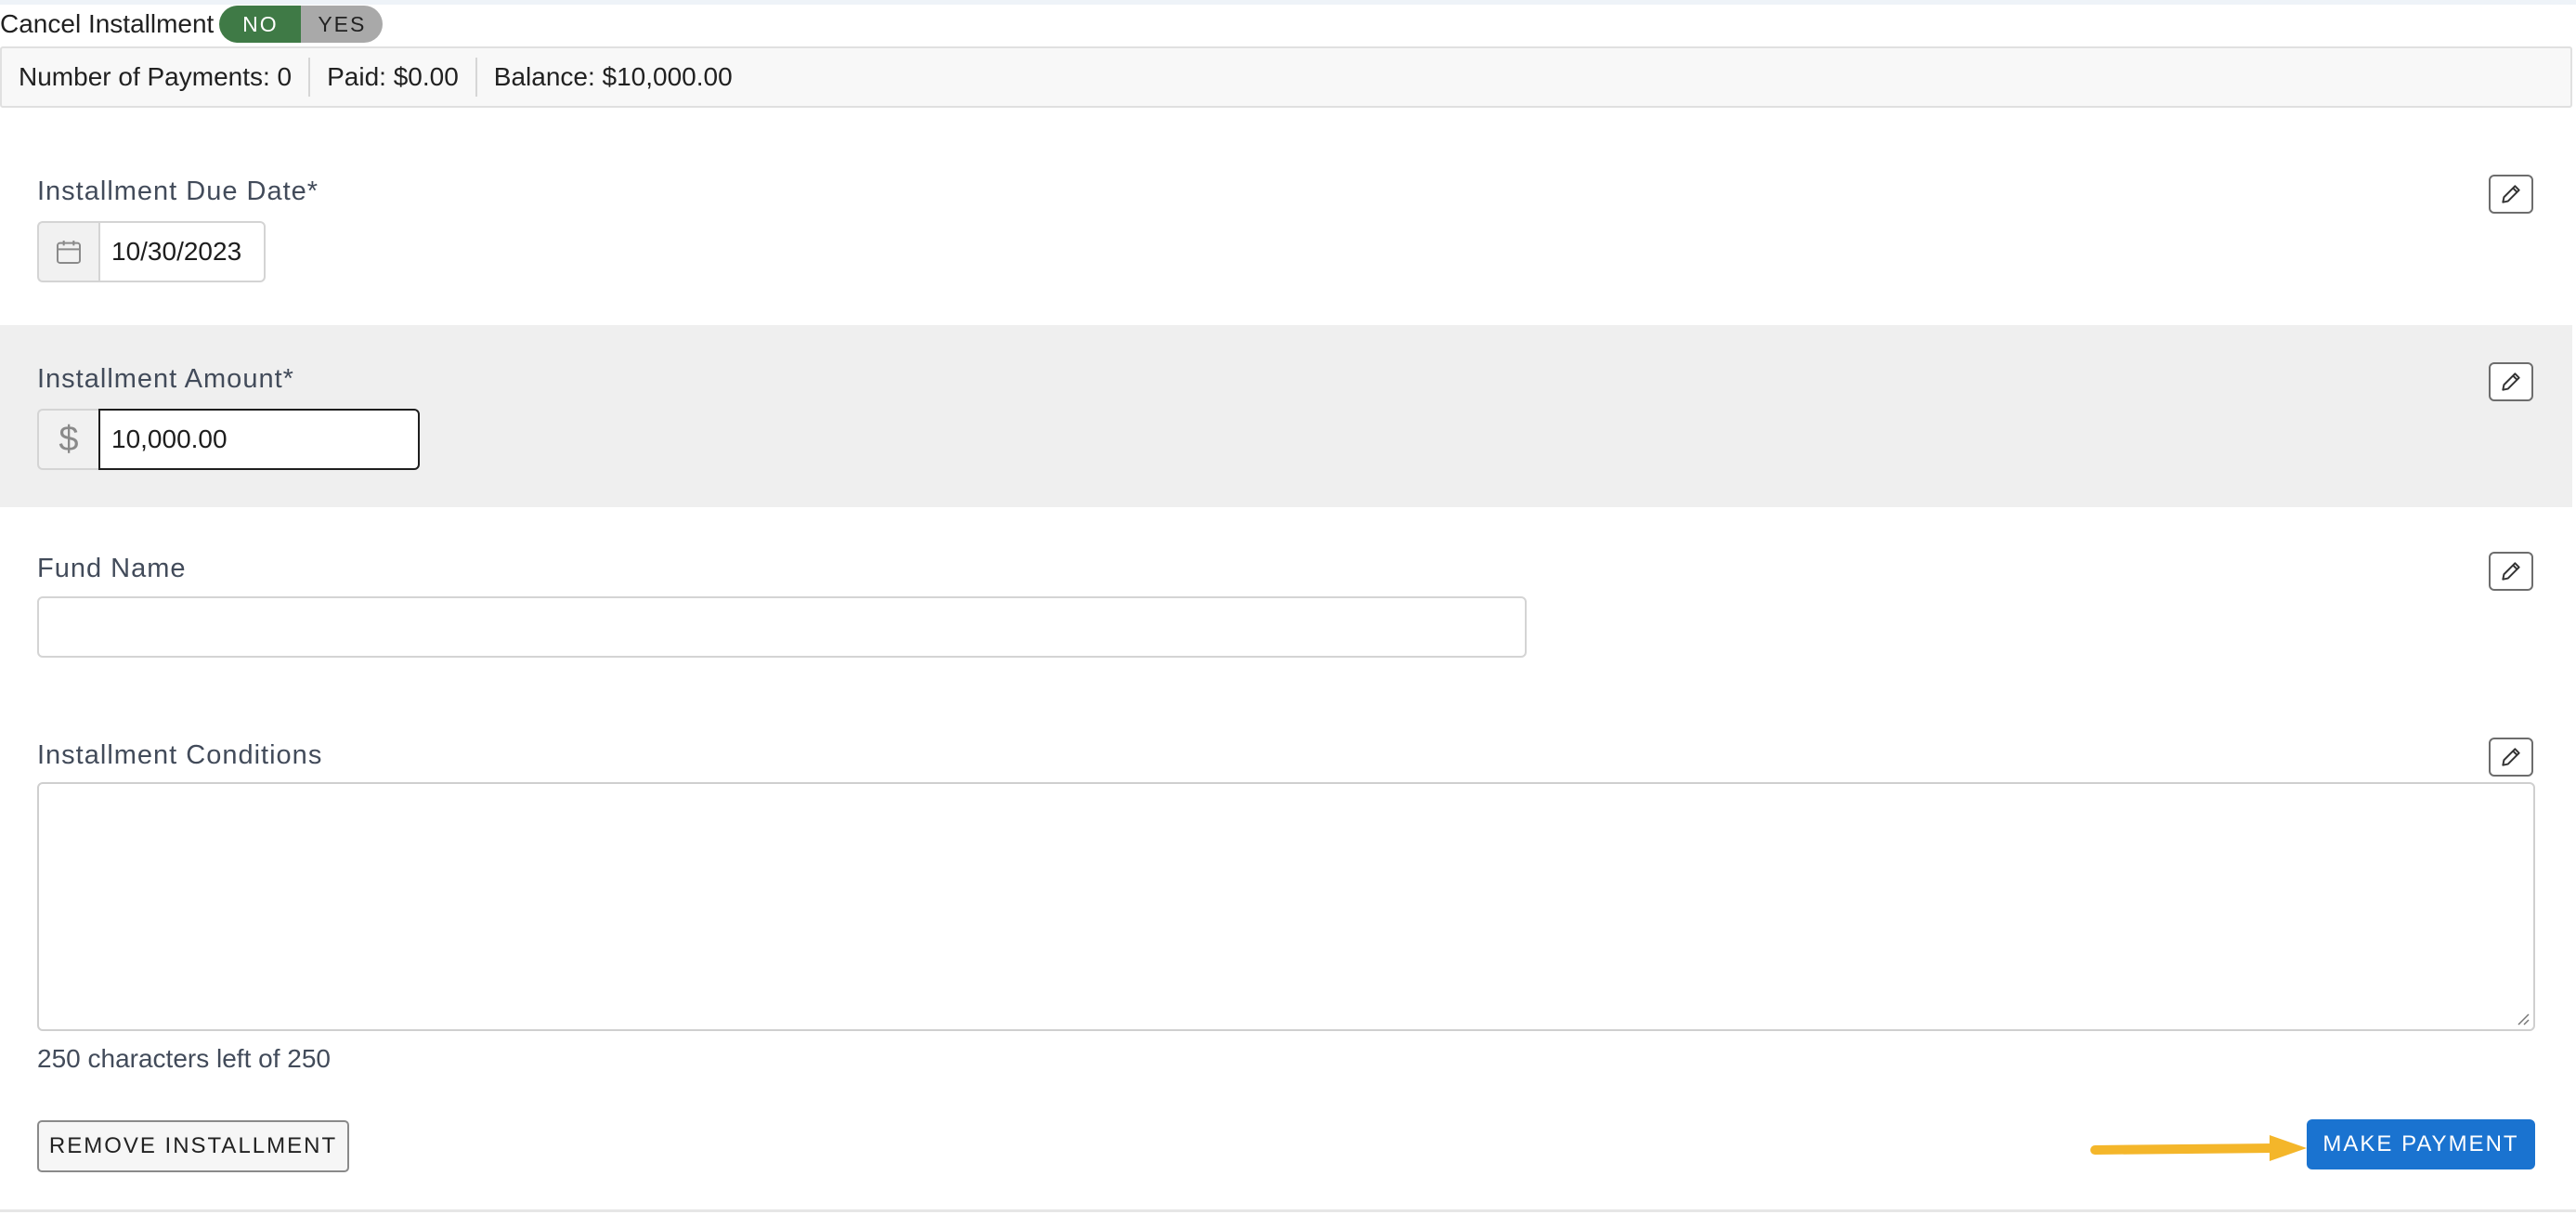 This screenshot has width=2576, height=1215. I want to click on number-of-payments: Number of Payments: 0, so click(156, 76).